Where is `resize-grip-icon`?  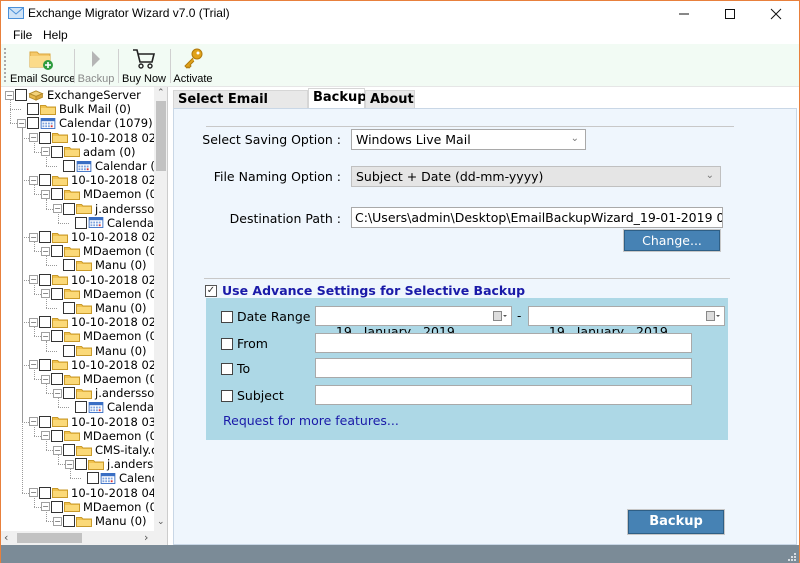 resize-grip-icon is located at coordinates (791, 556).